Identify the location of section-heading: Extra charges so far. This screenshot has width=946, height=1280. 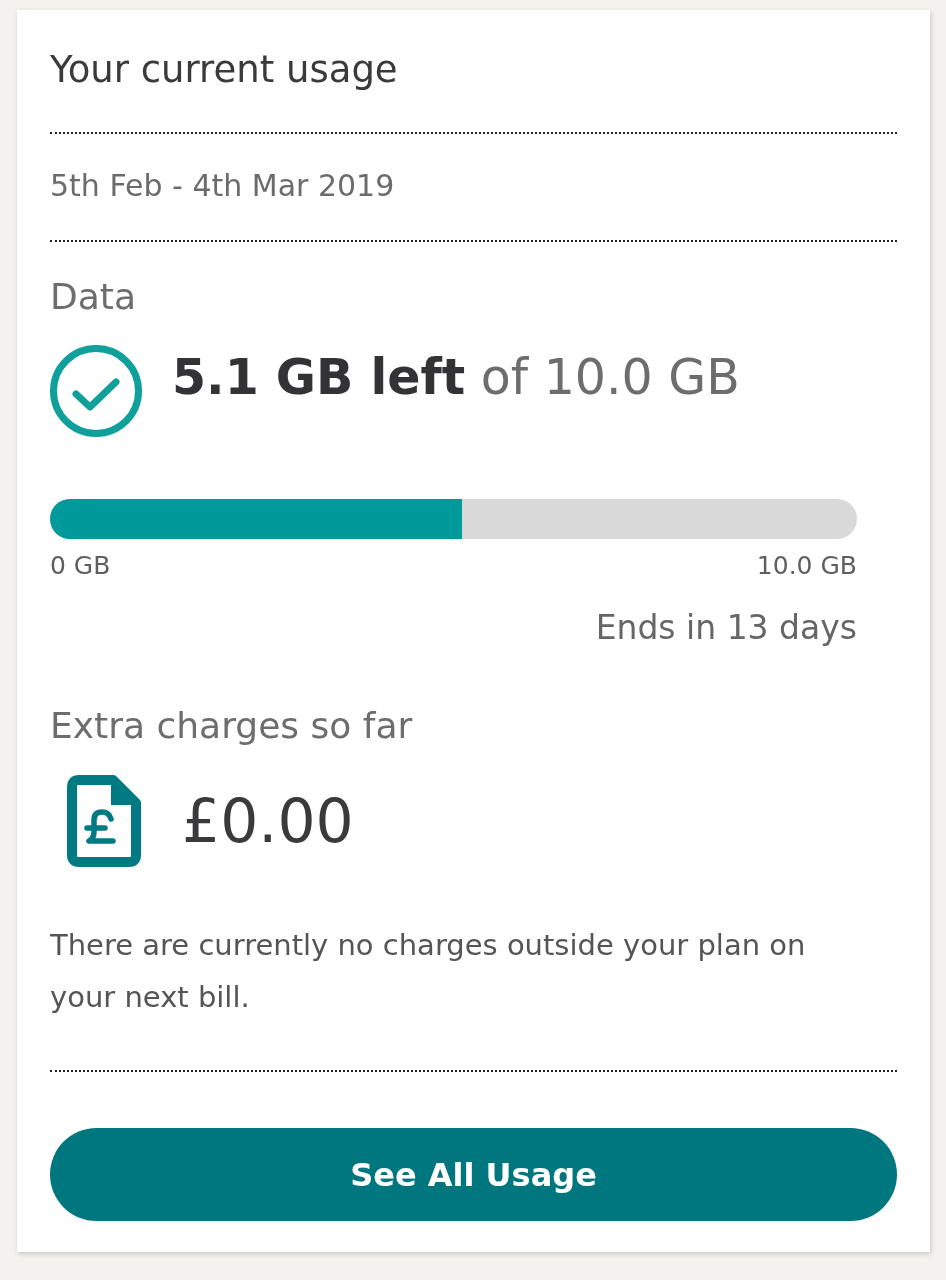
(232, 726).